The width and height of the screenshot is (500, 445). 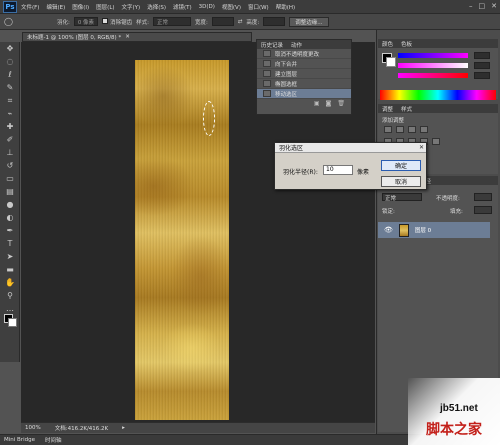 What do you see at coordinates (10, 269) in the screenshot?
I see `shape-tool-icon: ▬` at bounding box center [10, 269].